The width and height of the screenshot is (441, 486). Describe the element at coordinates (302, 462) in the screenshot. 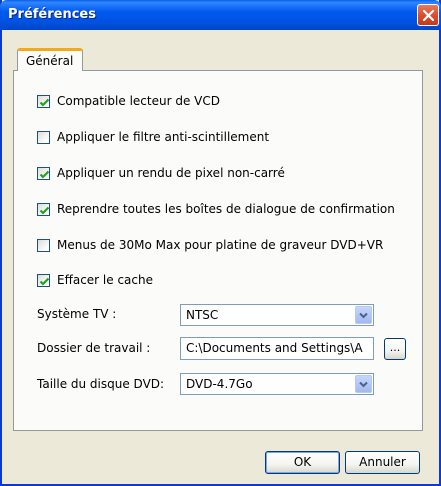

I see `ok-button: OK` at that location.